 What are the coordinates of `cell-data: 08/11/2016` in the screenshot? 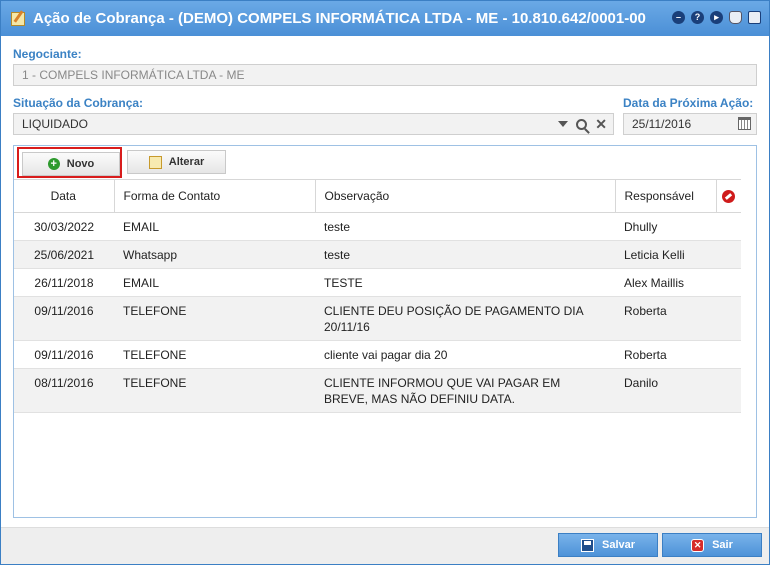 It's located at (64, 390).